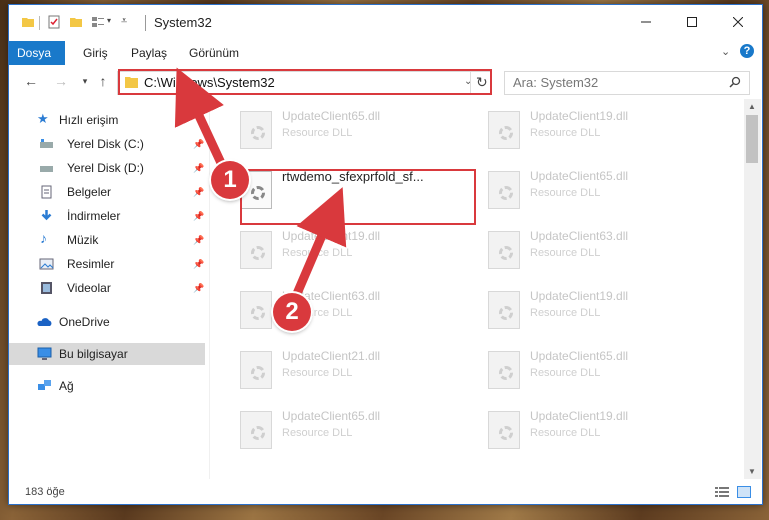 This screenshot has height=520, width=769. What do you see at coordinates (230, 180) in the screenshot?
I see `step-badge-1: 1` at bounding box center [230, 180].